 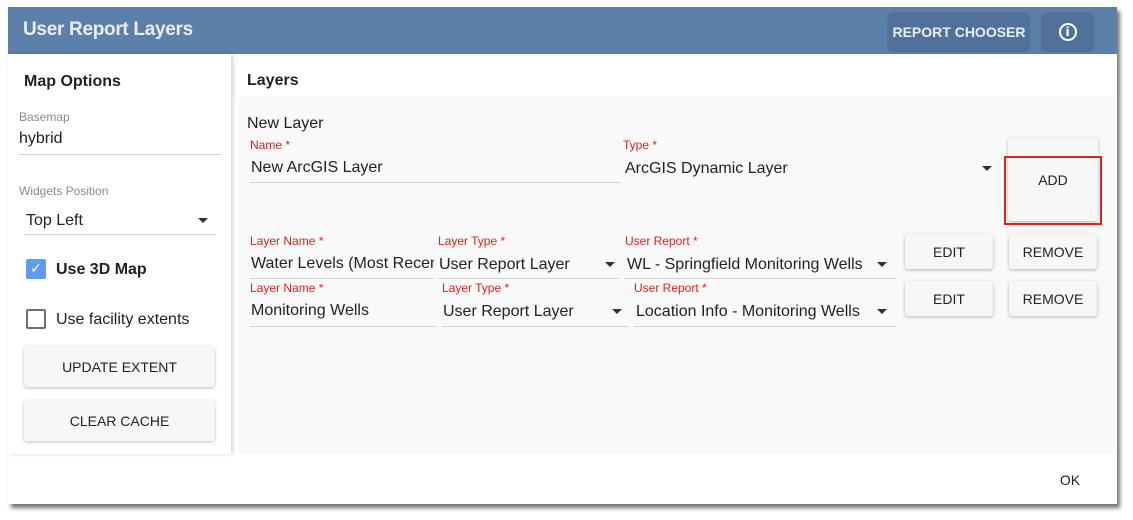 What do you see at coordinates (270, 145) in the screenshot?
I see `new-layer-name-label: Name *` at bounding box center [270, 145].